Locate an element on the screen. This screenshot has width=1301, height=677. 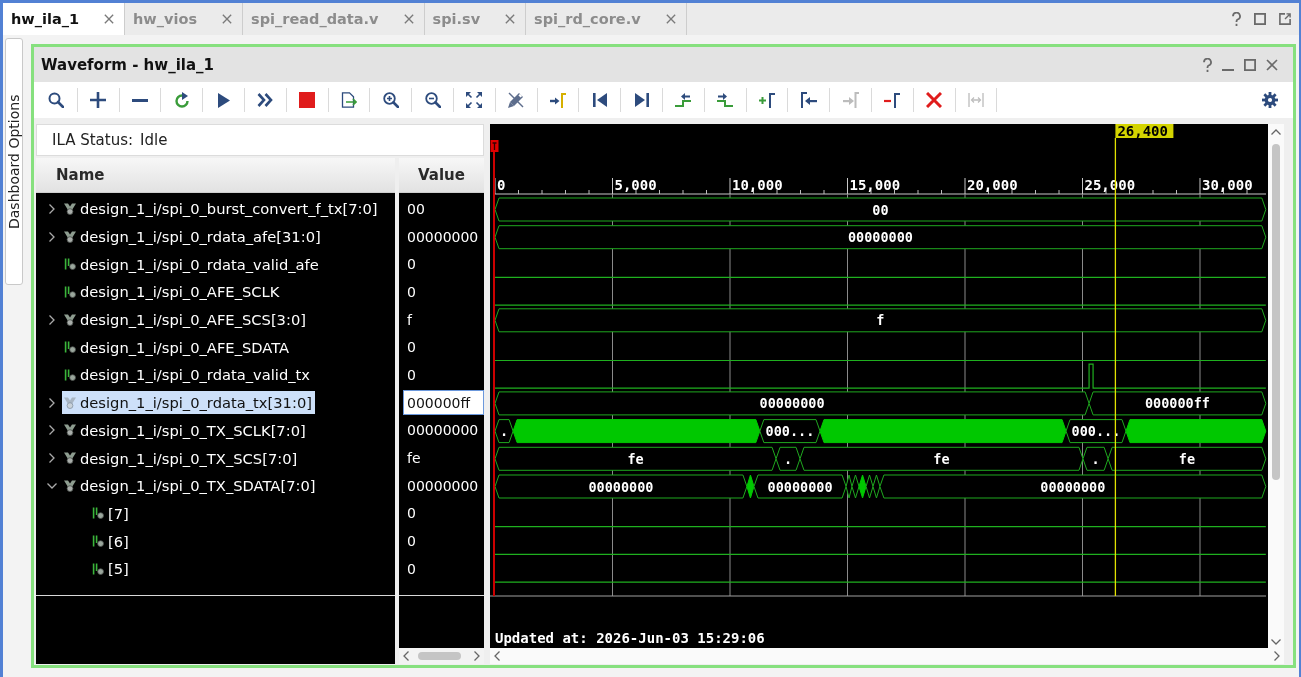
signal-name: design_1_i/spi_0_AFE_SDATA is located at coordinates (185, 347).